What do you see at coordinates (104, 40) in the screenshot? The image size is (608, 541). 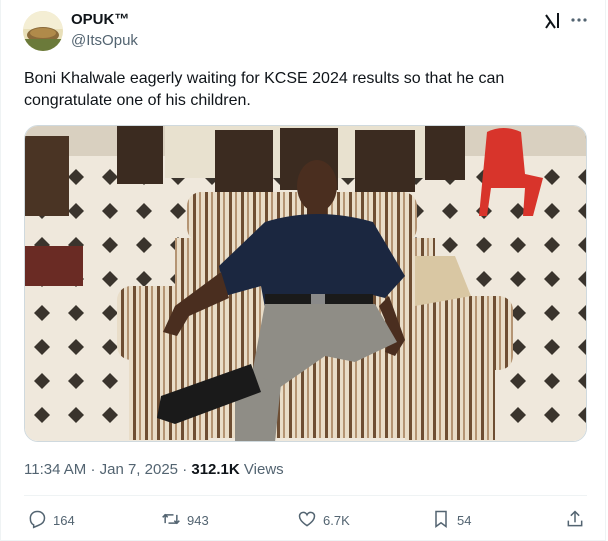 I see `author-handle: @ItsOpuk` at bounding box center [104, 40].